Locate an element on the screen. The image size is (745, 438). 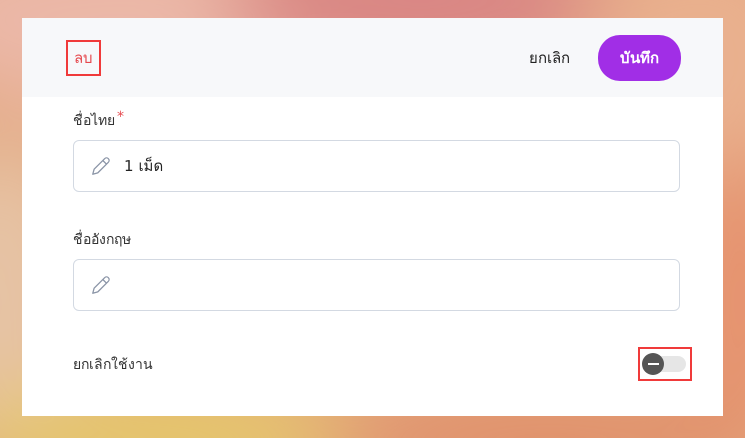
input-field: 1 เม็ด is located at coordinates (376, 166).